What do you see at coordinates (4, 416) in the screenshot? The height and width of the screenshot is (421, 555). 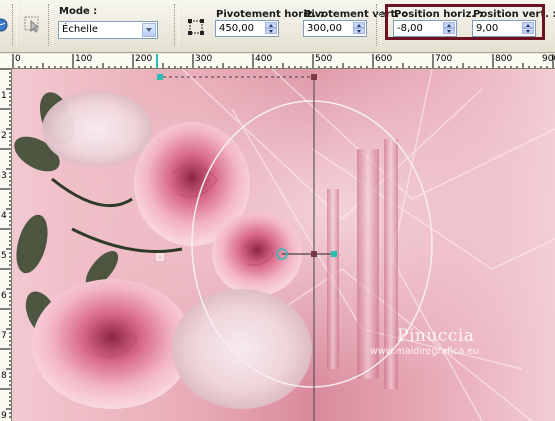 I see `ruler-tick-label: 9` at bounding box center [4, 416].